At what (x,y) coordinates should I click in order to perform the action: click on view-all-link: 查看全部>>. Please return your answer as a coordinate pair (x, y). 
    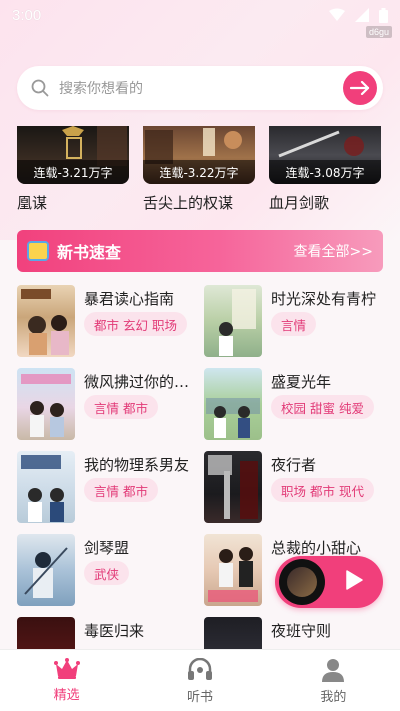
    Looking at the image, I should click on (333, 251).